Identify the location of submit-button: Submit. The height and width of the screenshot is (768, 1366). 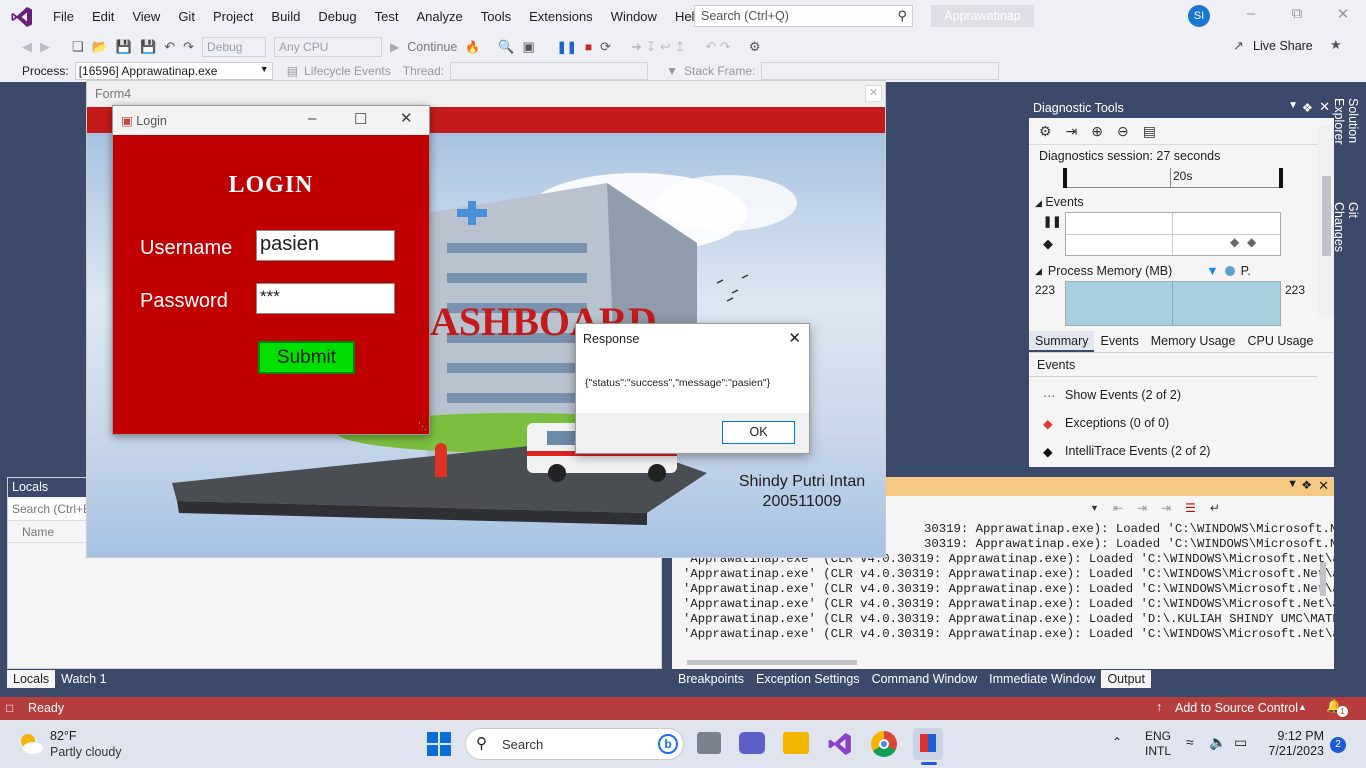
(306, 357).